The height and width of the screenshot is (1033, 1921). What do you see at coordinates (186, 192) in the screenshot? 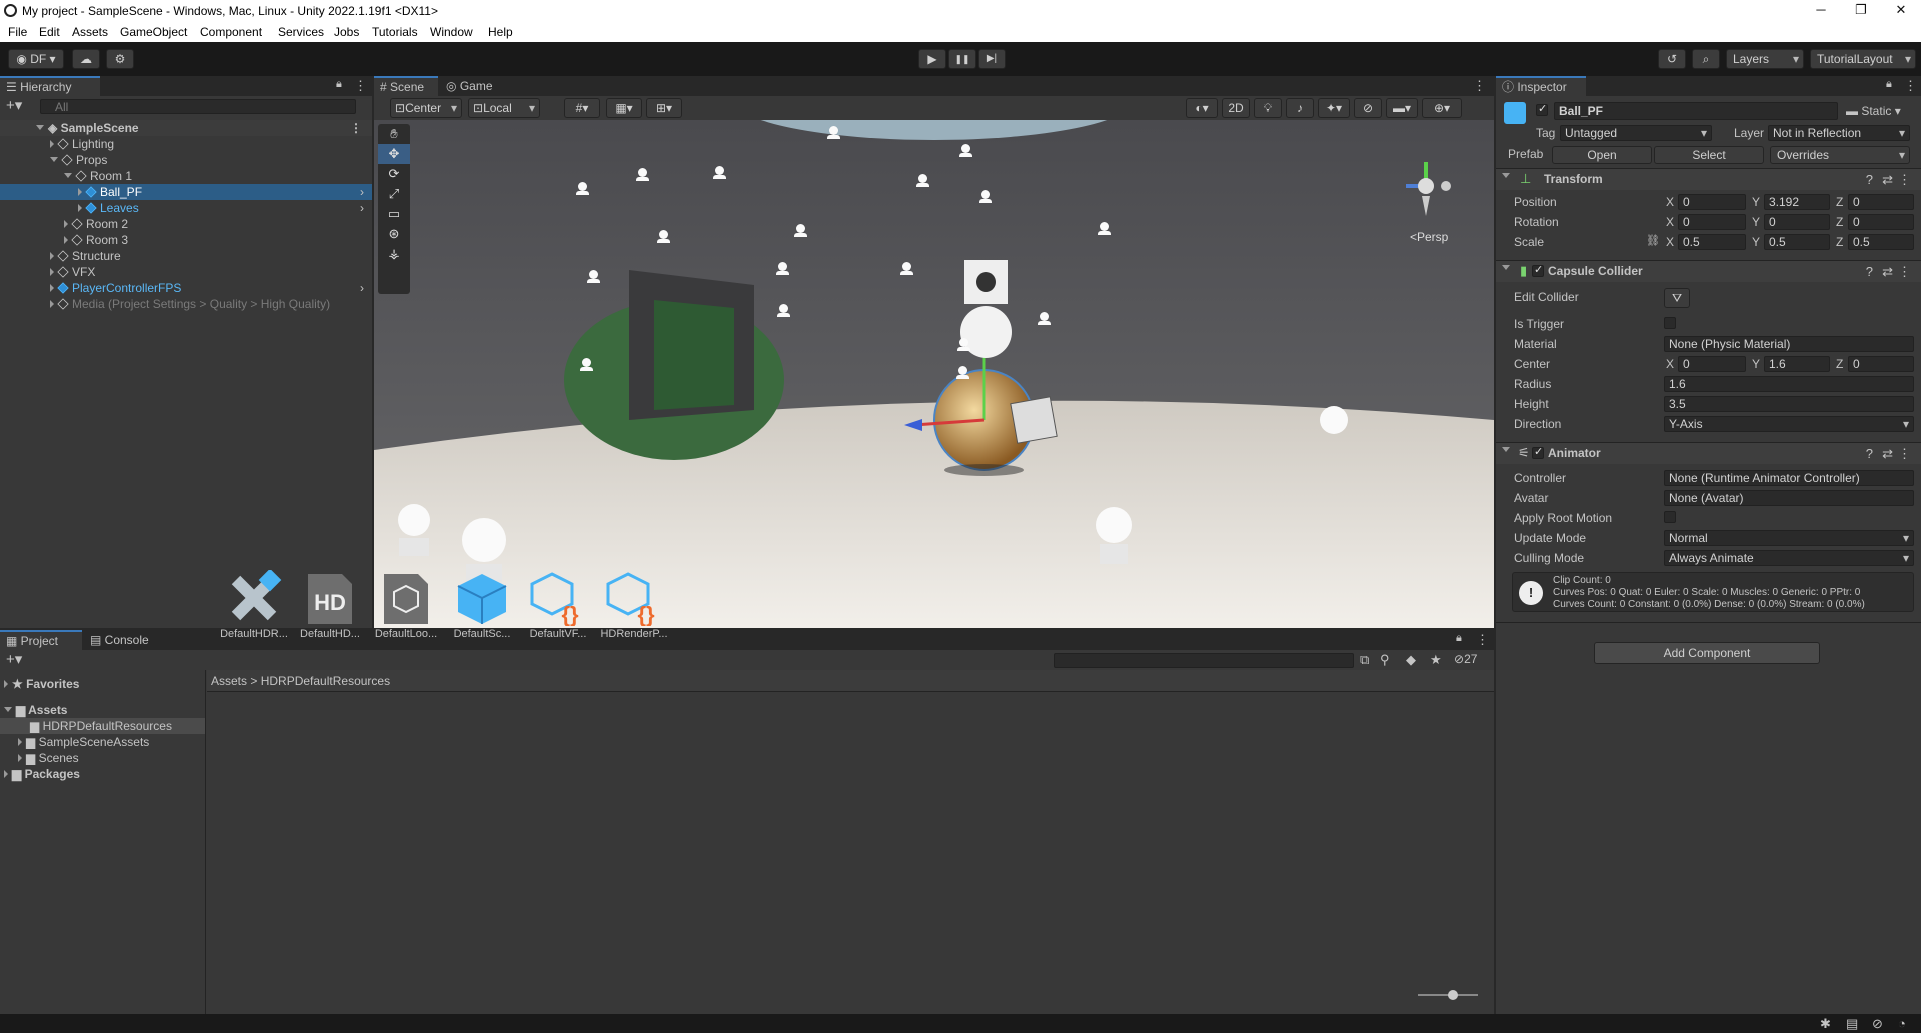
I see `hierarchy-item: Ball_PF ›` at bounding box center [186, 192].